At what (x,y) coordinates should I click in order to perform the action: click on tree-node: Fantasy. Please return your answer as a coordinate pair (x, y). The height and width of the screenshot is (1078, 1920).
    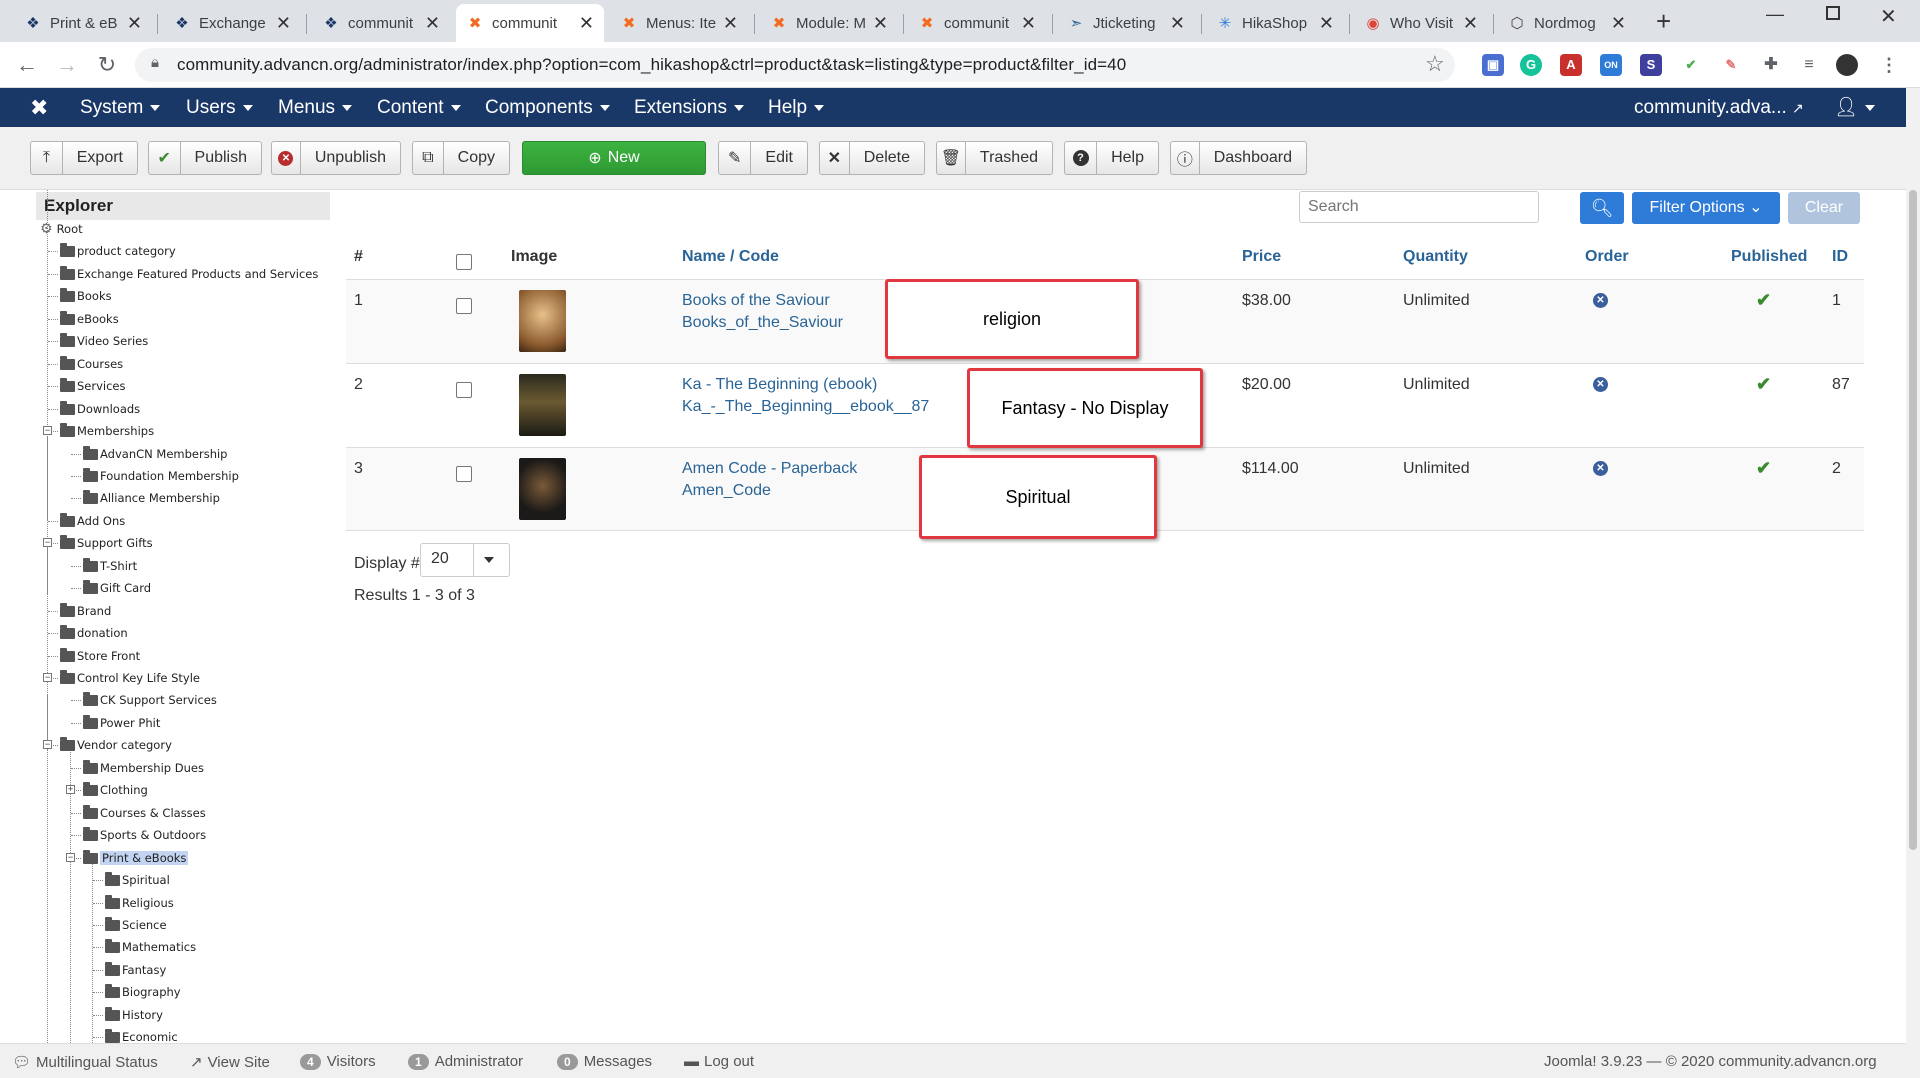
    Looking at the image, I should click on (135, 970).